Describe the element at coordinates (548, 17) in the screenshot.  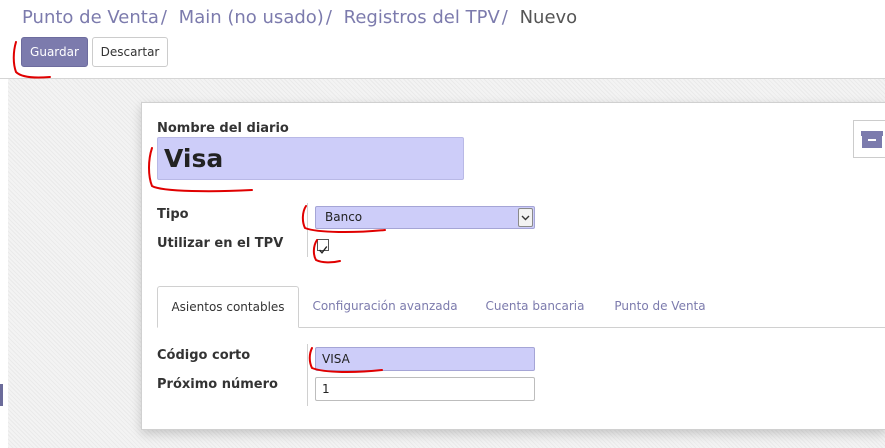
I see `breadcrumb-current: Nuevo` at that location.